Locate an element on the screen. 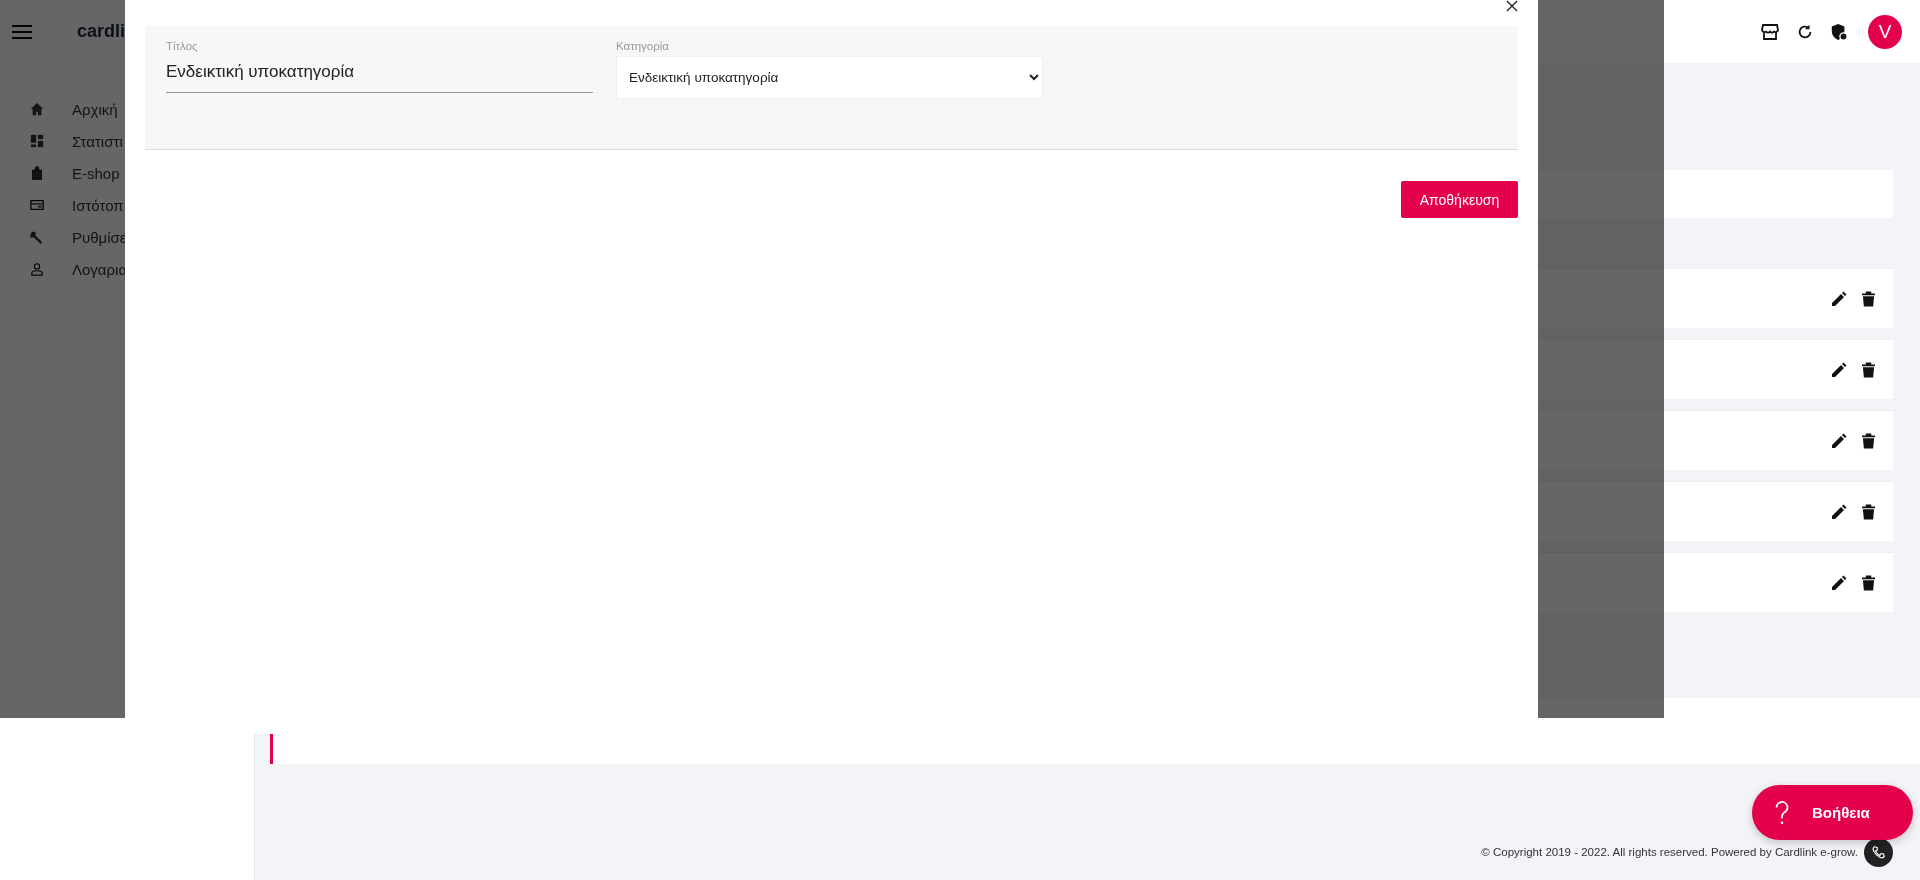 Image resolution: width=1920 pixels, height=880 pixels. bag-icon is located at coordinates (37, 173).